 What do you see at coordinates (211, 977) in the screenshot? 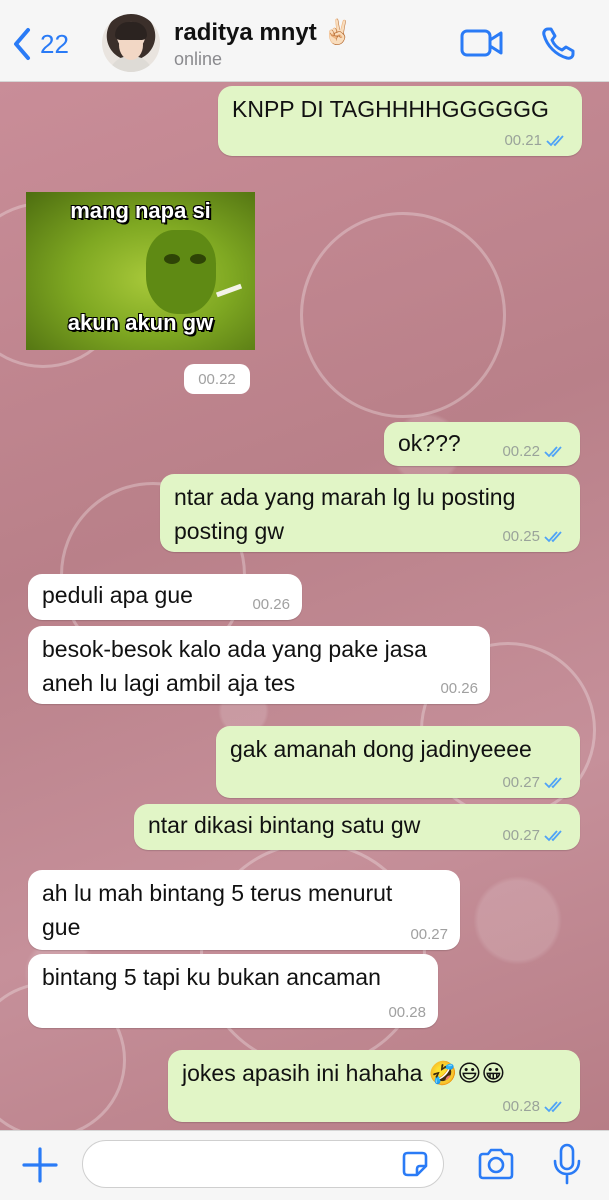
I see `message-text: bintang 5 tapi ku bukan ancaman` at bounding box center [211, 977].